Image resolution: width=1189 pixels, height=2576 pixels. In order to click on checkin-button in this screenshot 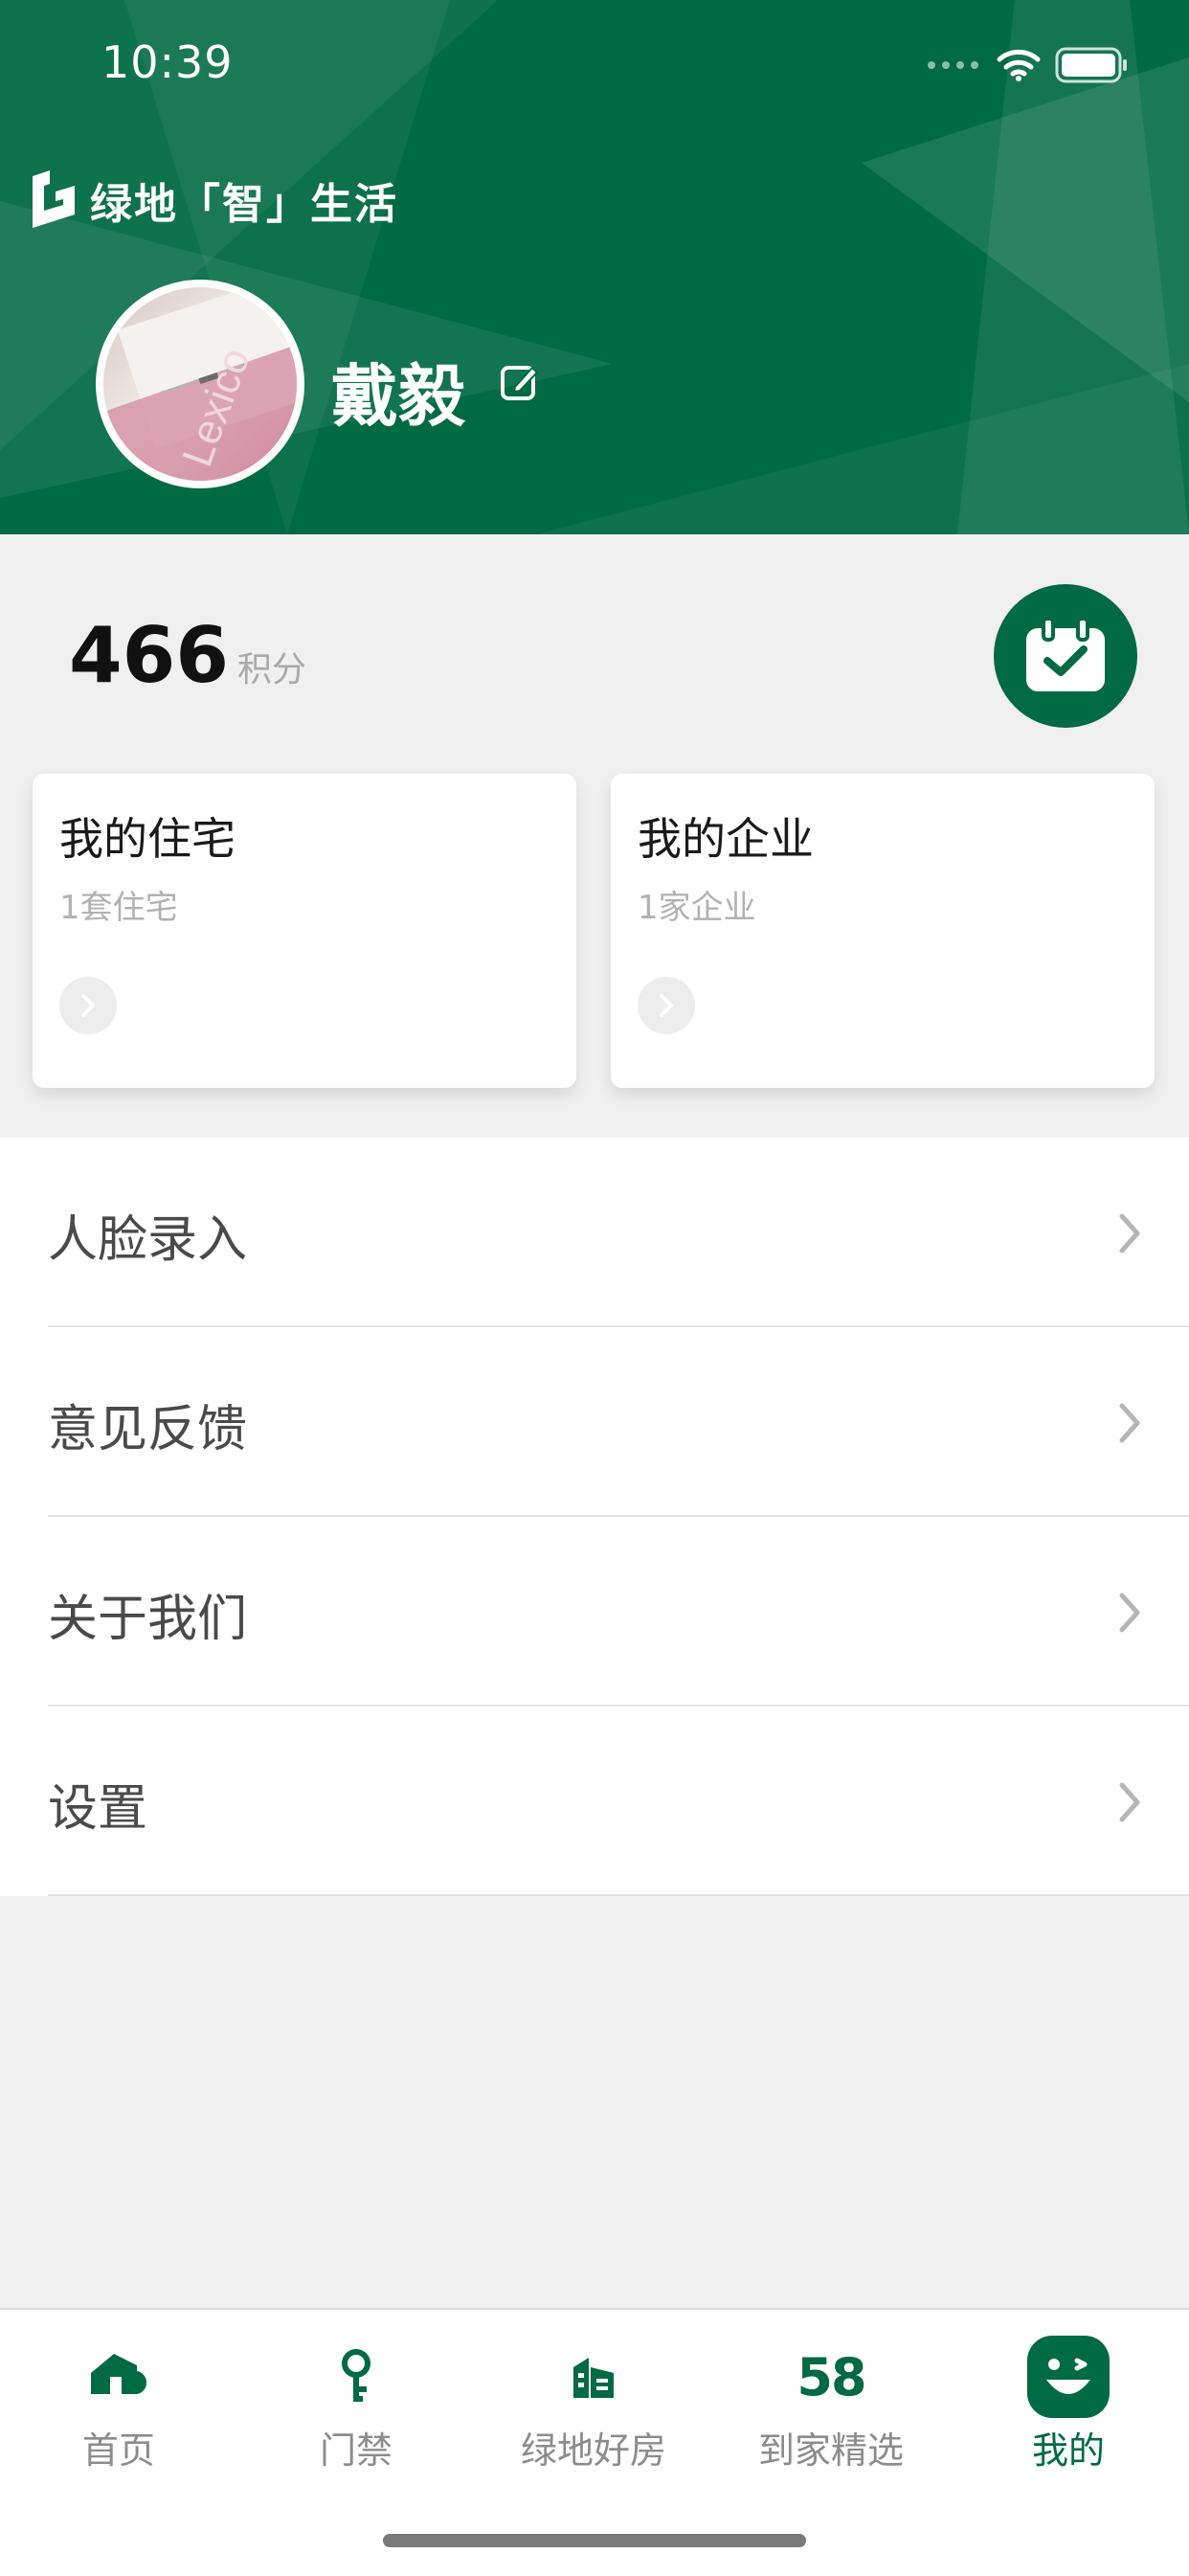, I will do `click(1065, 656)`.